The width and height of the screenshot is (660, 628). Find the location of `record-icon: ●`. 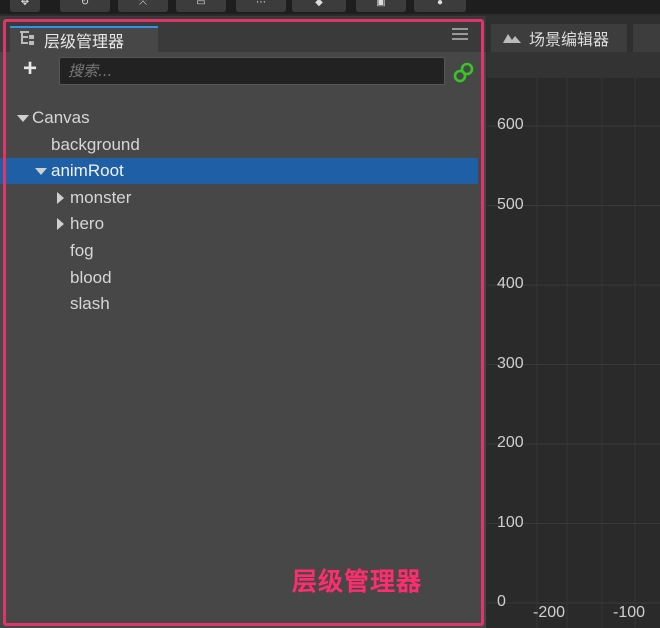

record-icon: ● is located at coordinates (440, 4).